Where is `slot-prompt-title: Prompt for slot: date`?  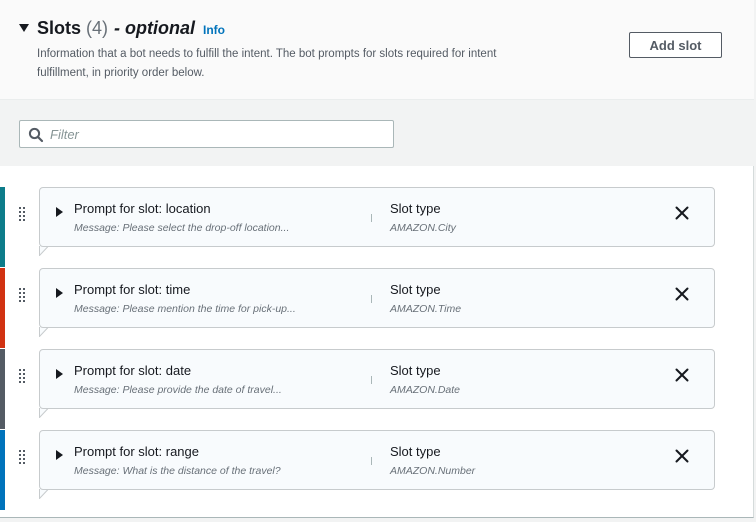 slot-prompt-title: Prompt for slot: date is located at coordinates (132, 370).